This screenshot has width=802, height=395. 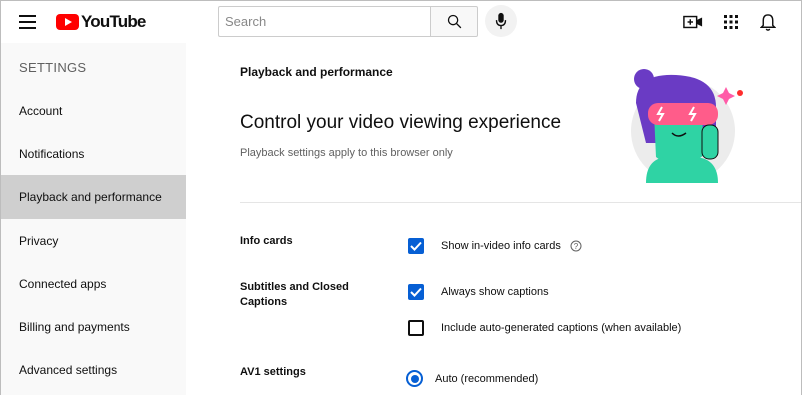 I want to click on checkbox-info-cards, so click(x=416, y=246).